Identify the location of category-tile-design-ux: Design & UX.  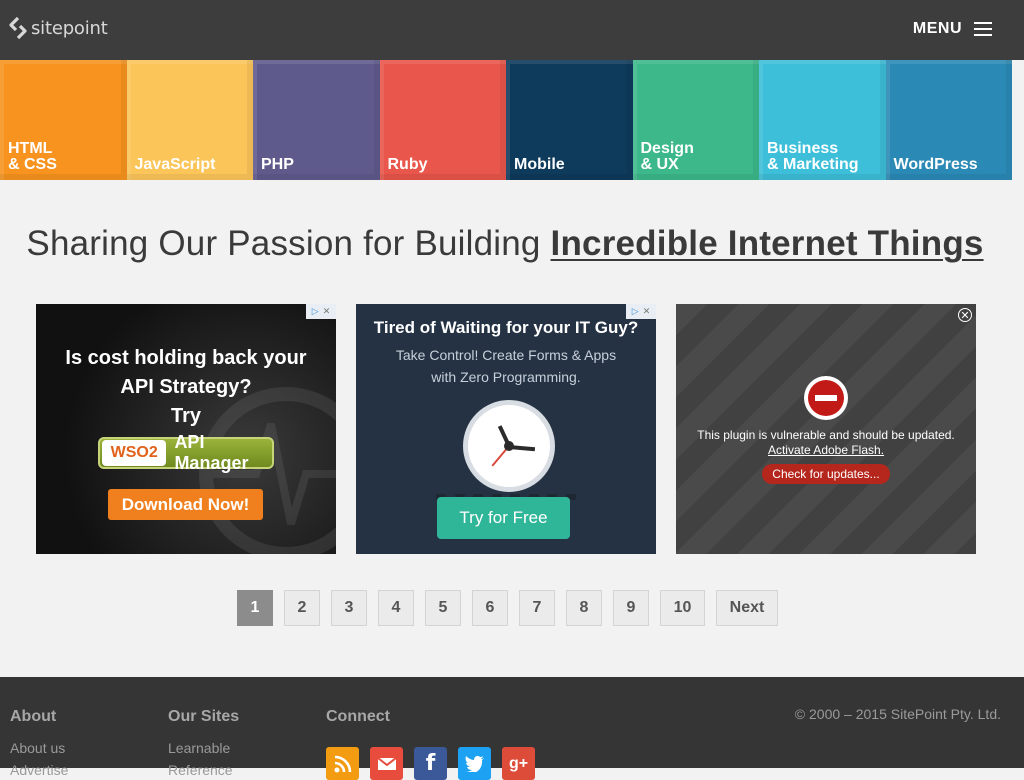
(695, 120).